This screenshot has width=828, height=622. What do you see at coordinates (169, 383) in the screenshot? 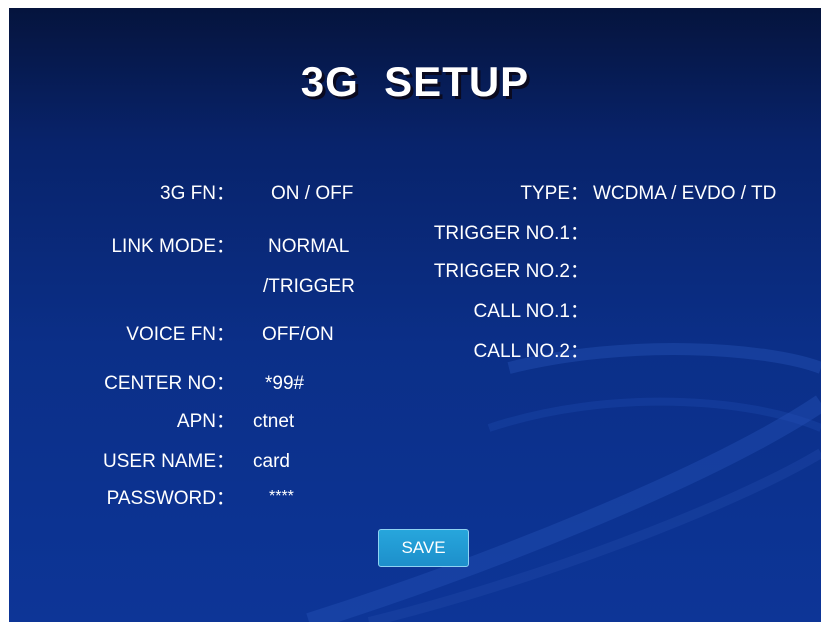
I see `center-no-label: CENTER NO：` at bounding box center [169, 383].